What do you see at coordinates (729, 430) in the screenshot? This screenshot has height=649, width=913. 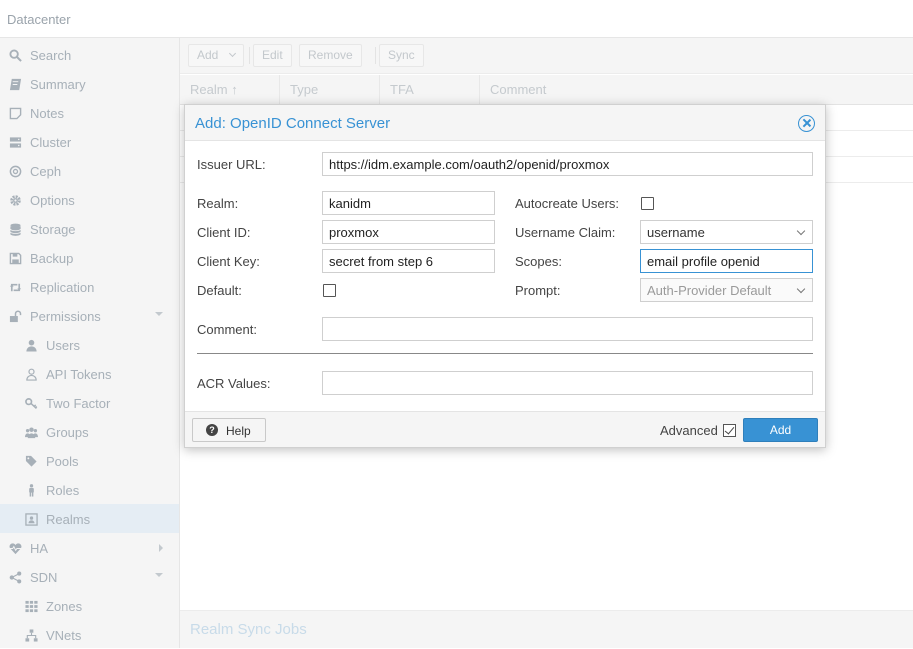 I see `advanced-checkbox` at bounding box center [729, 430].